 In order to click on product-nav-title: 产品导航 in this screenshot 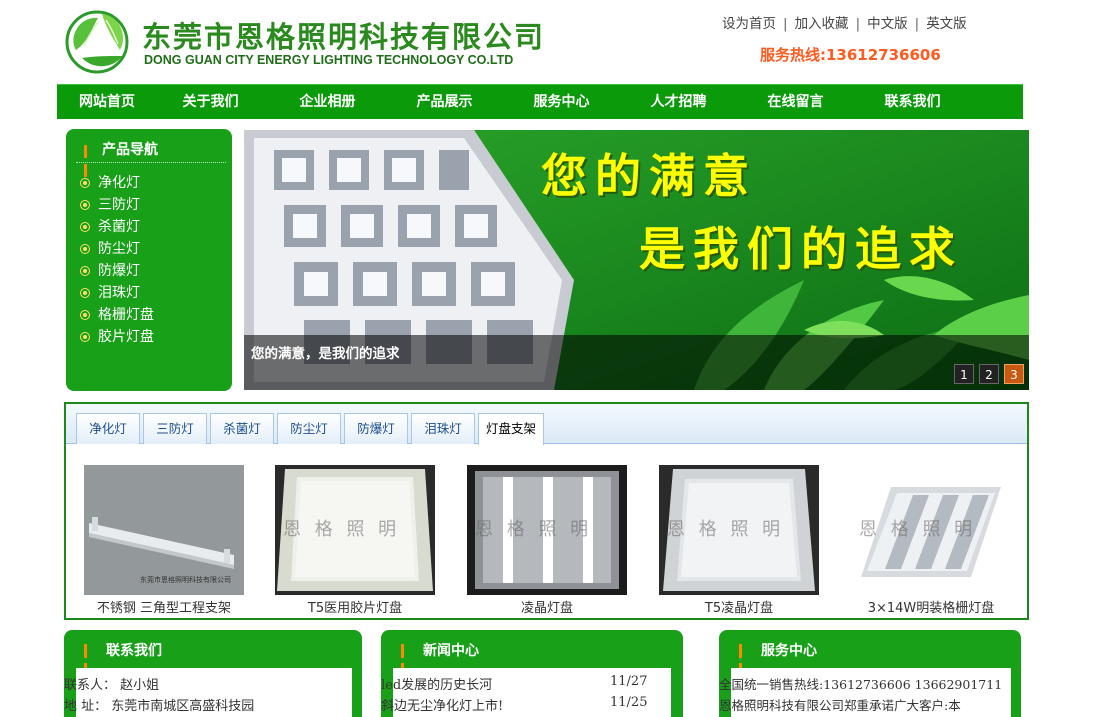, I will do `click(130, 150)`.